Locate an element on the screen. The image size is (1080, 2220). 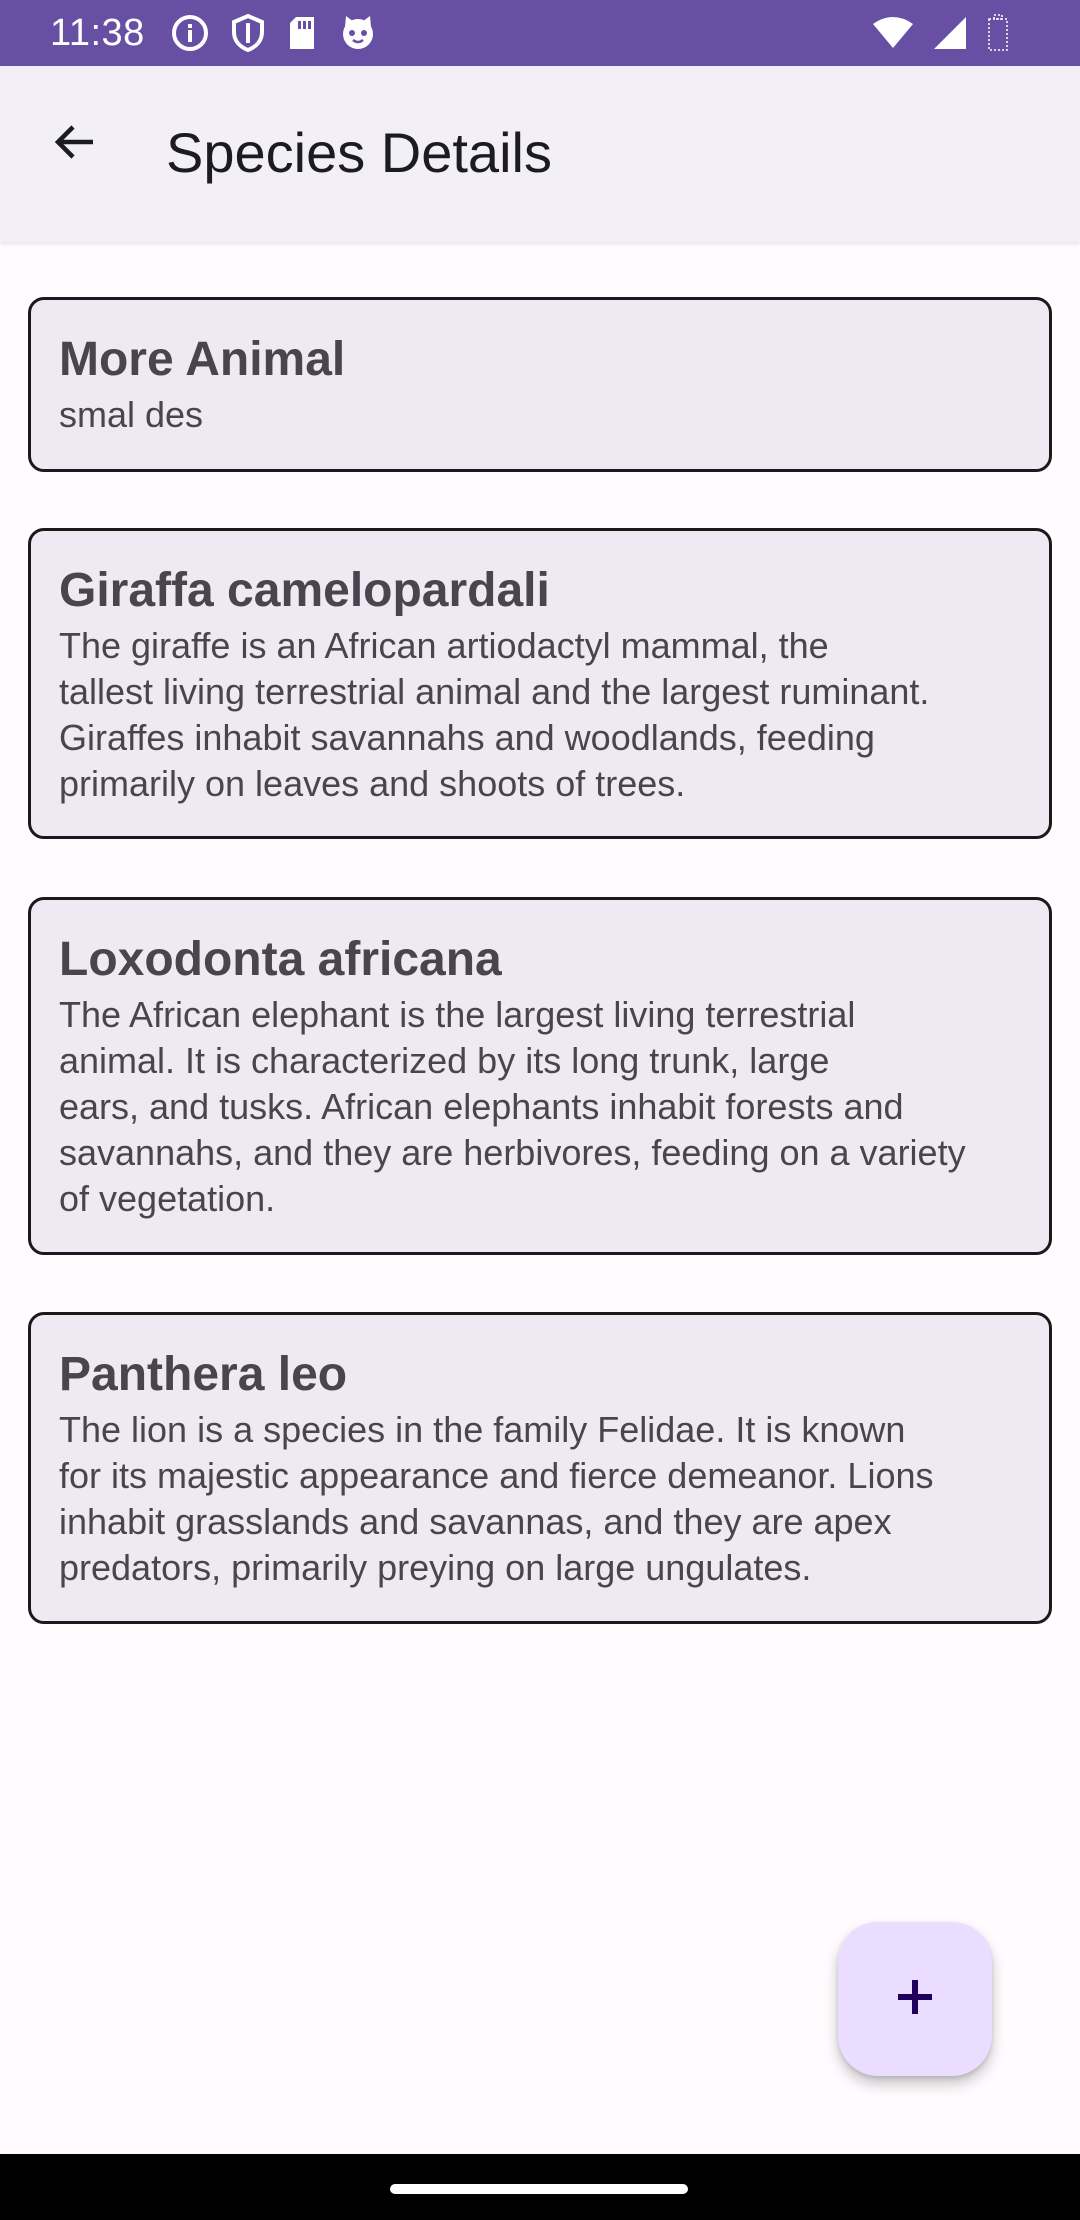
arrow-back-icon is located at coordinates (75, 144).